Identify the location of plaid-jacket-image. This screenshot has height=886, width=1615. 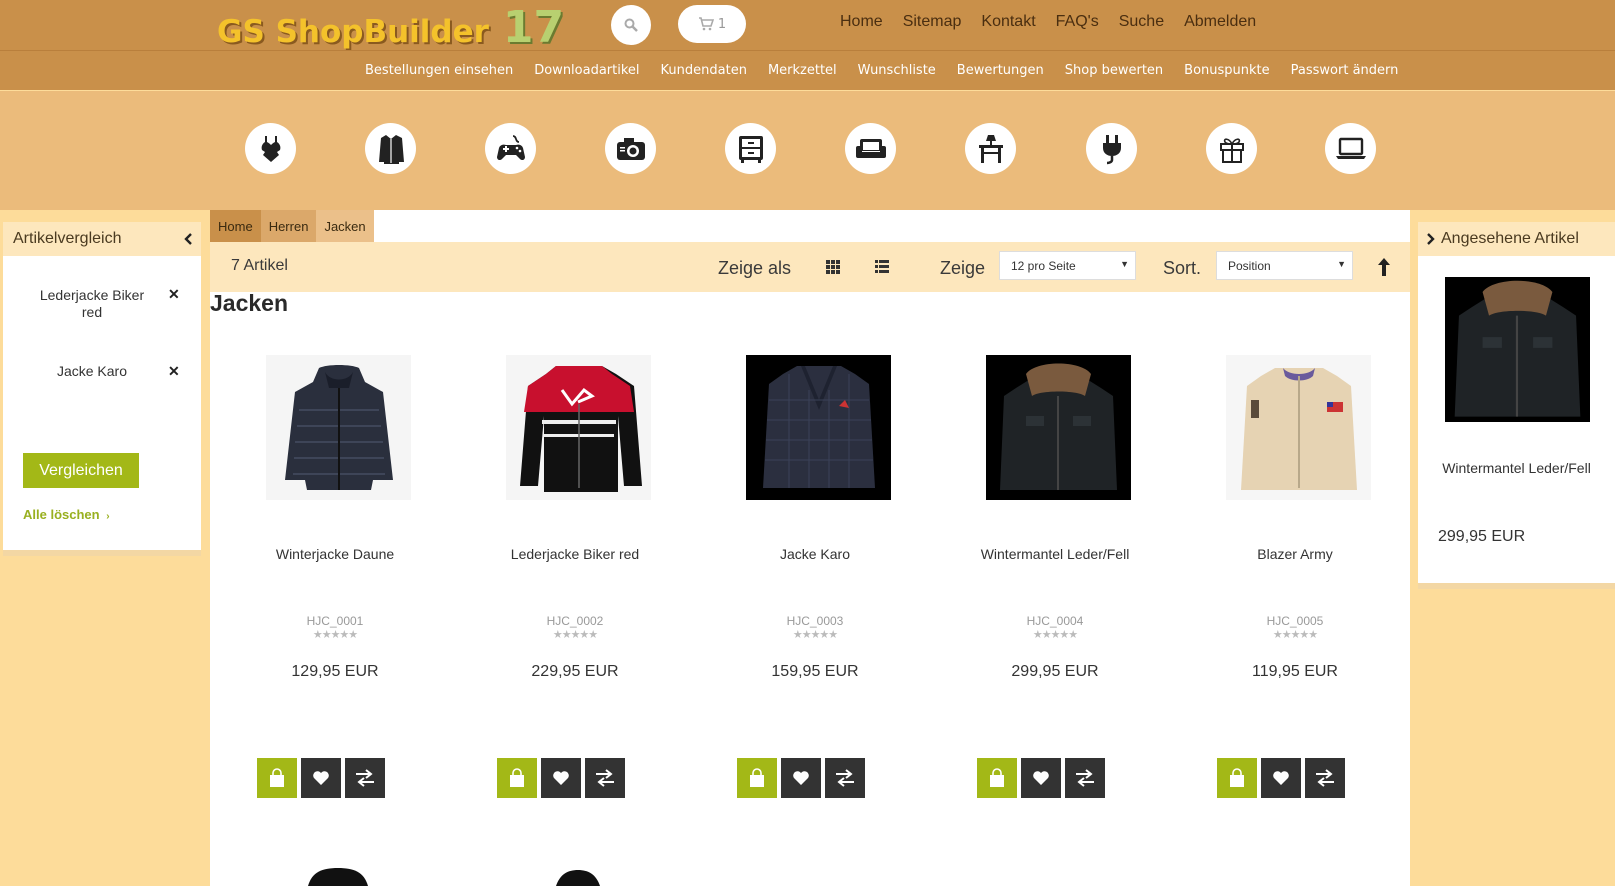
(818, 427).